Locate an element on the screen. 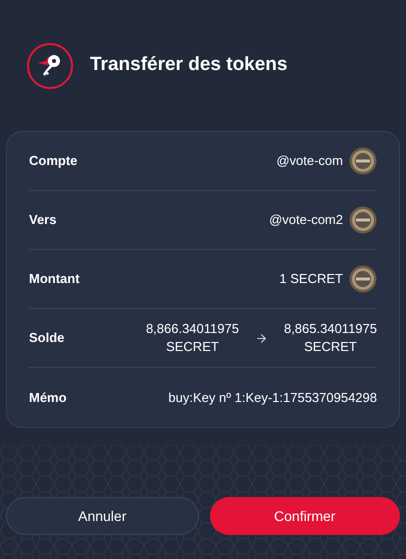 This screenshot has height=559, width=406. row-label: Mémo is located at coordinates (48, 397).